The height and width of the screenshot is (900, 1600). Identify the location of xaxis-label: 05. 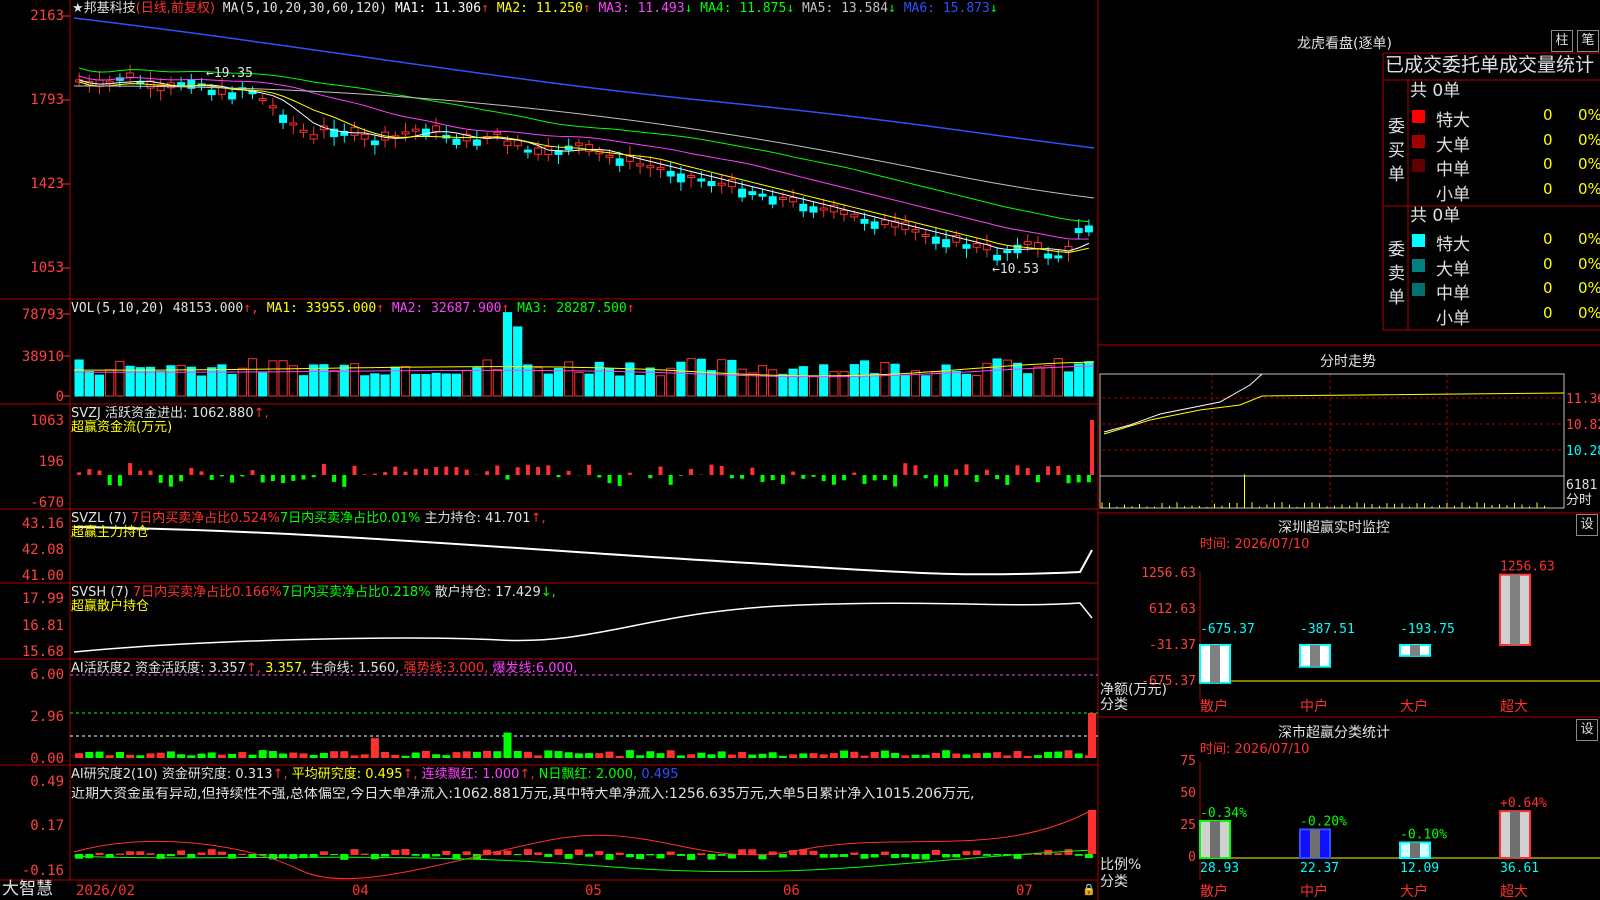
(593, 891).